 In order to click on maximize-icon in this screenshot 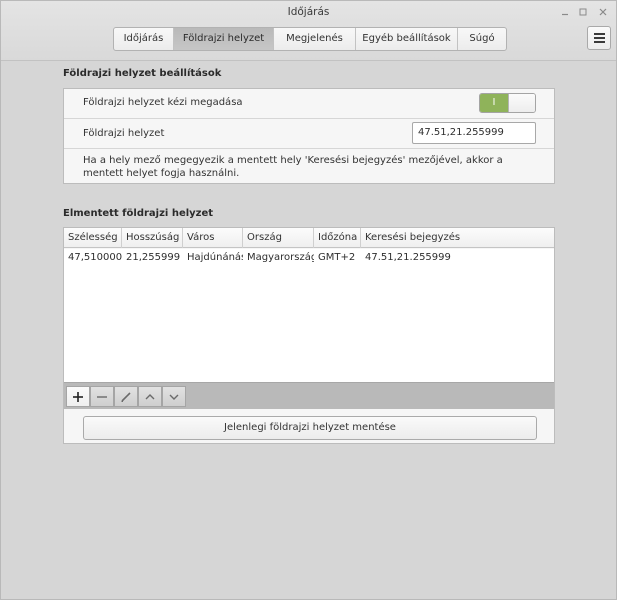, I will do `click(583, 12)`.